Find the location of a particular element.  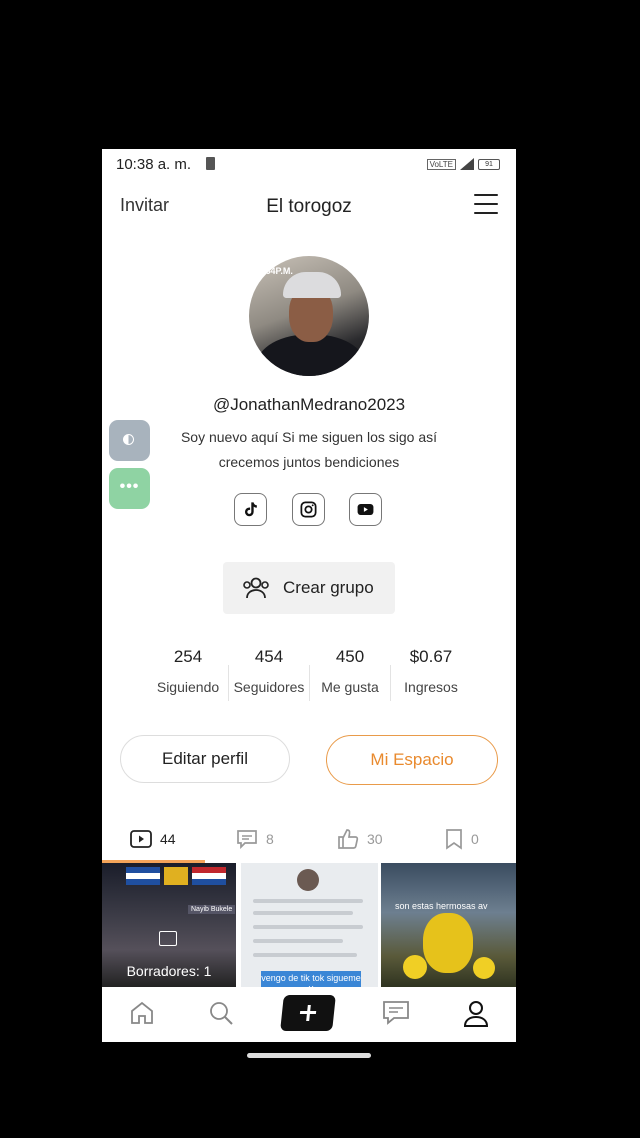

drafts-label: Borradores: 1 is located at coordinates (169, 971).